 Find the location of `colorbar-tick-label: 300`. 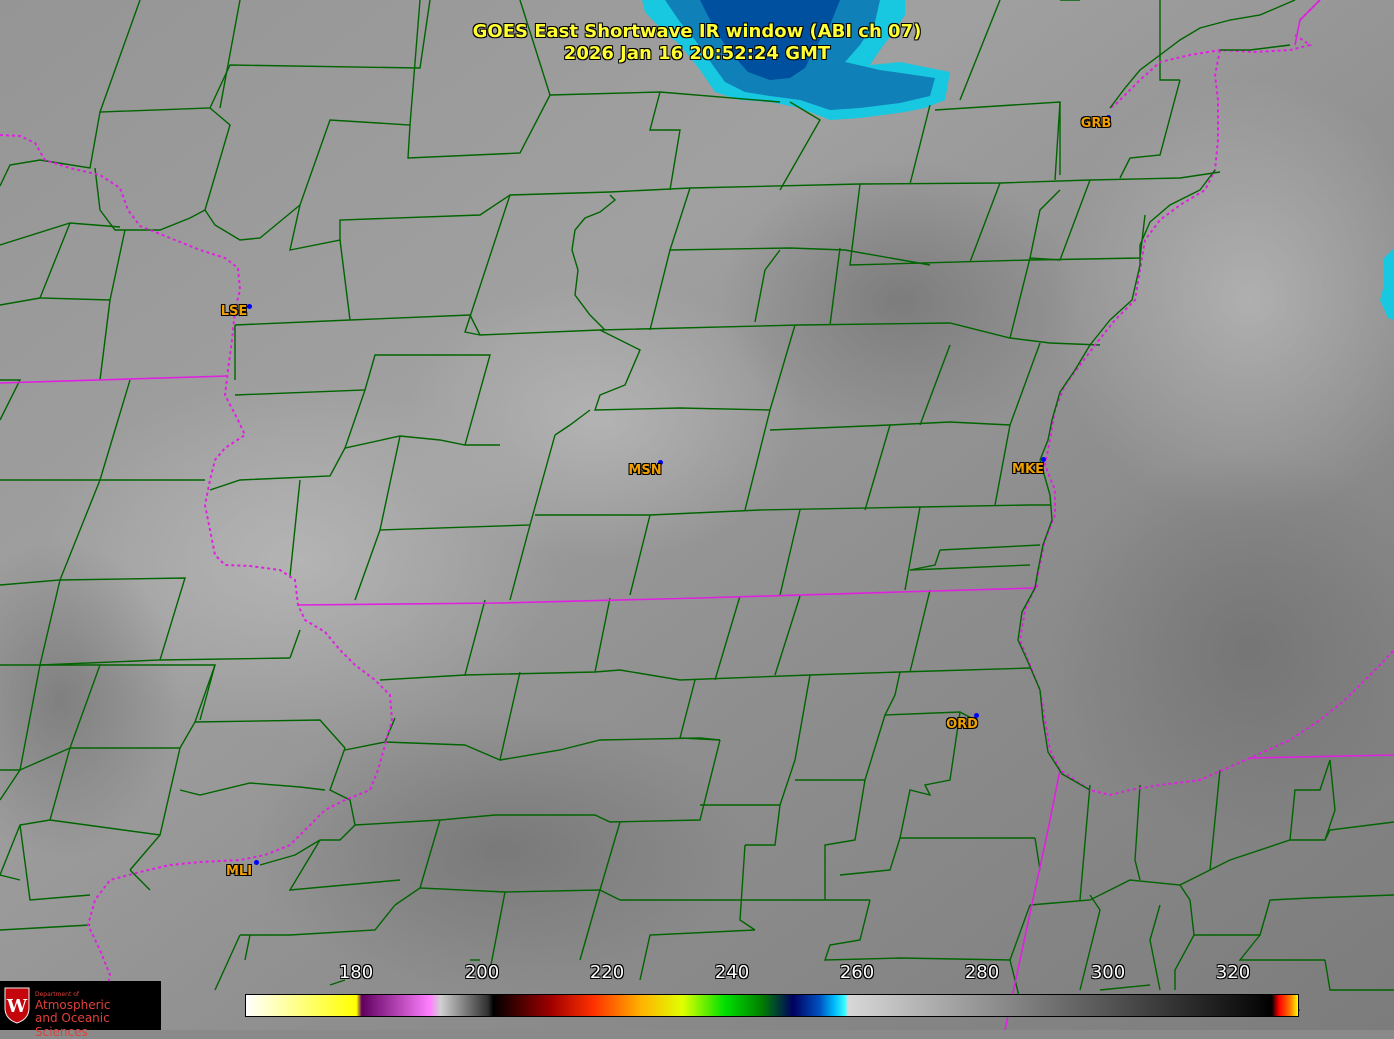

colorbar-tick-label: 300 is located at coordinates (1108, 972).